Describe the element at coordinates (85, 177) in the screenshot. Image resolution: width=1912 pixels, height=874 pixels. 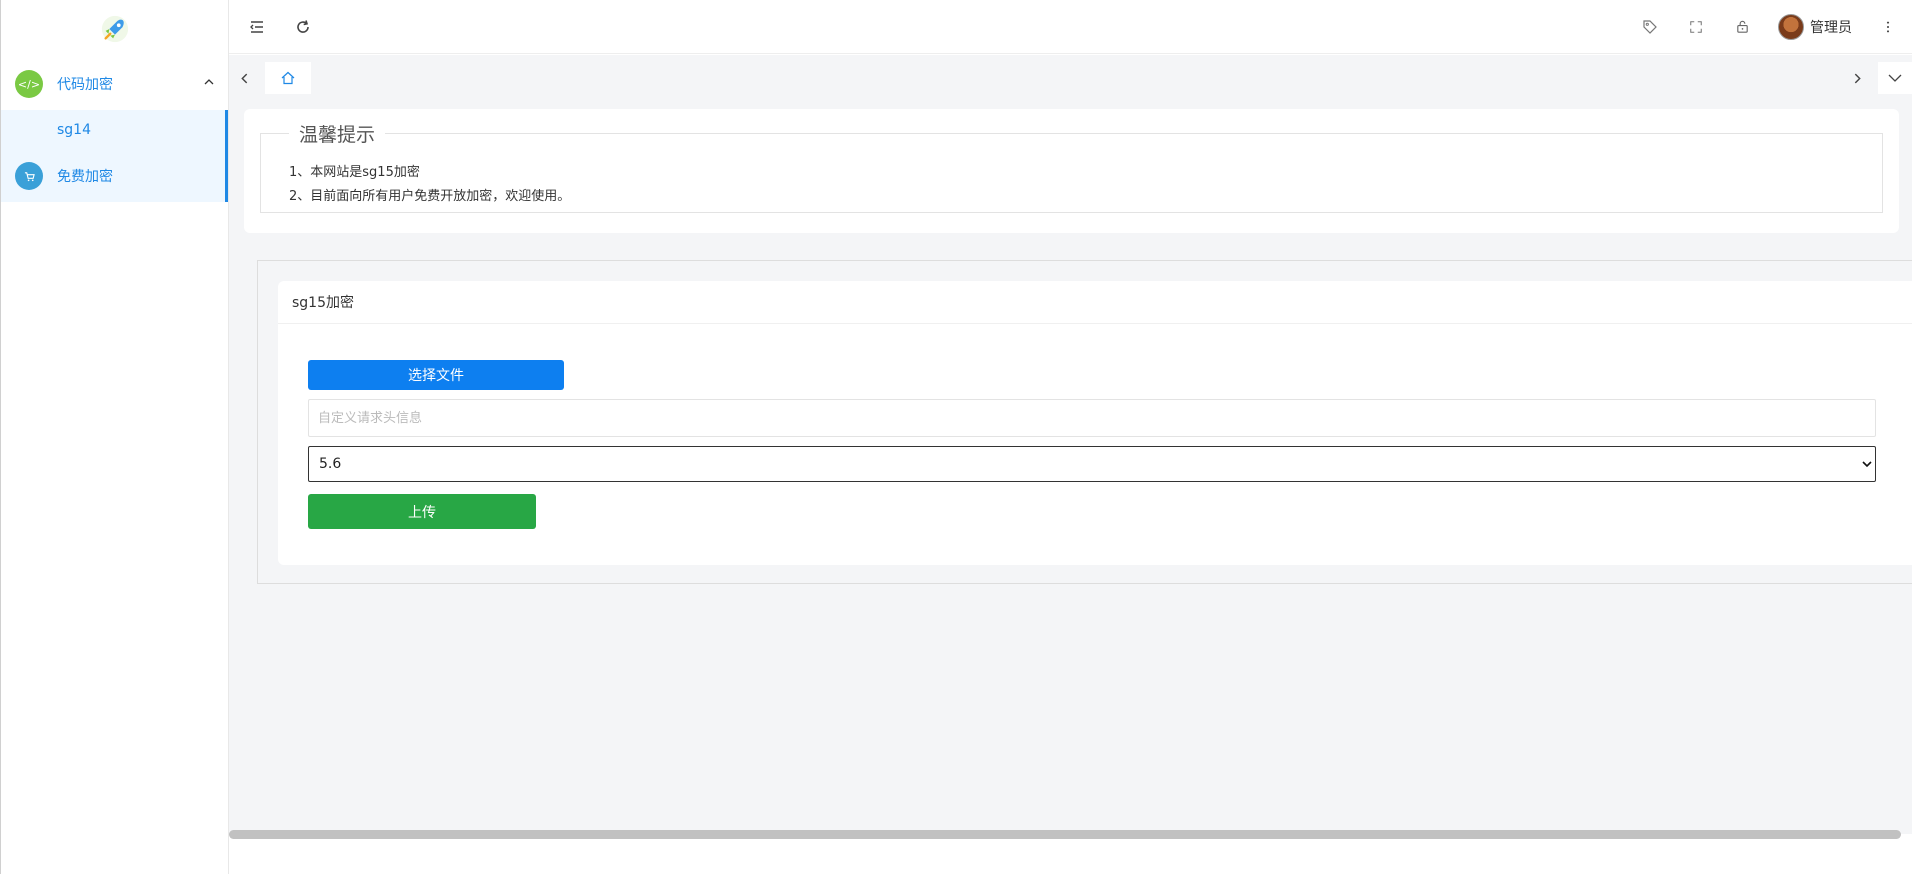
I see `sidebar-item-label: 免费加密` at that location.